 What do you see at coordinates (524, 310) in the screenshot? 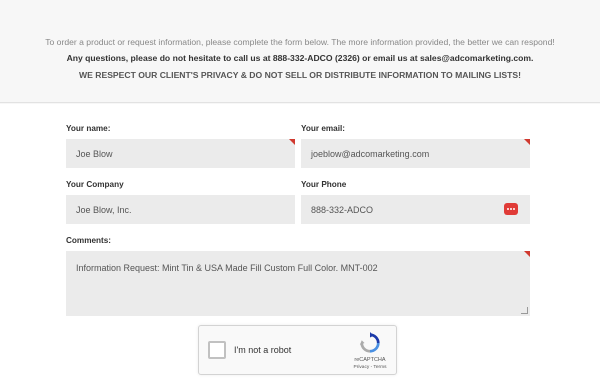
I see `resize-handle-icon` at bounding box center [524, 310].